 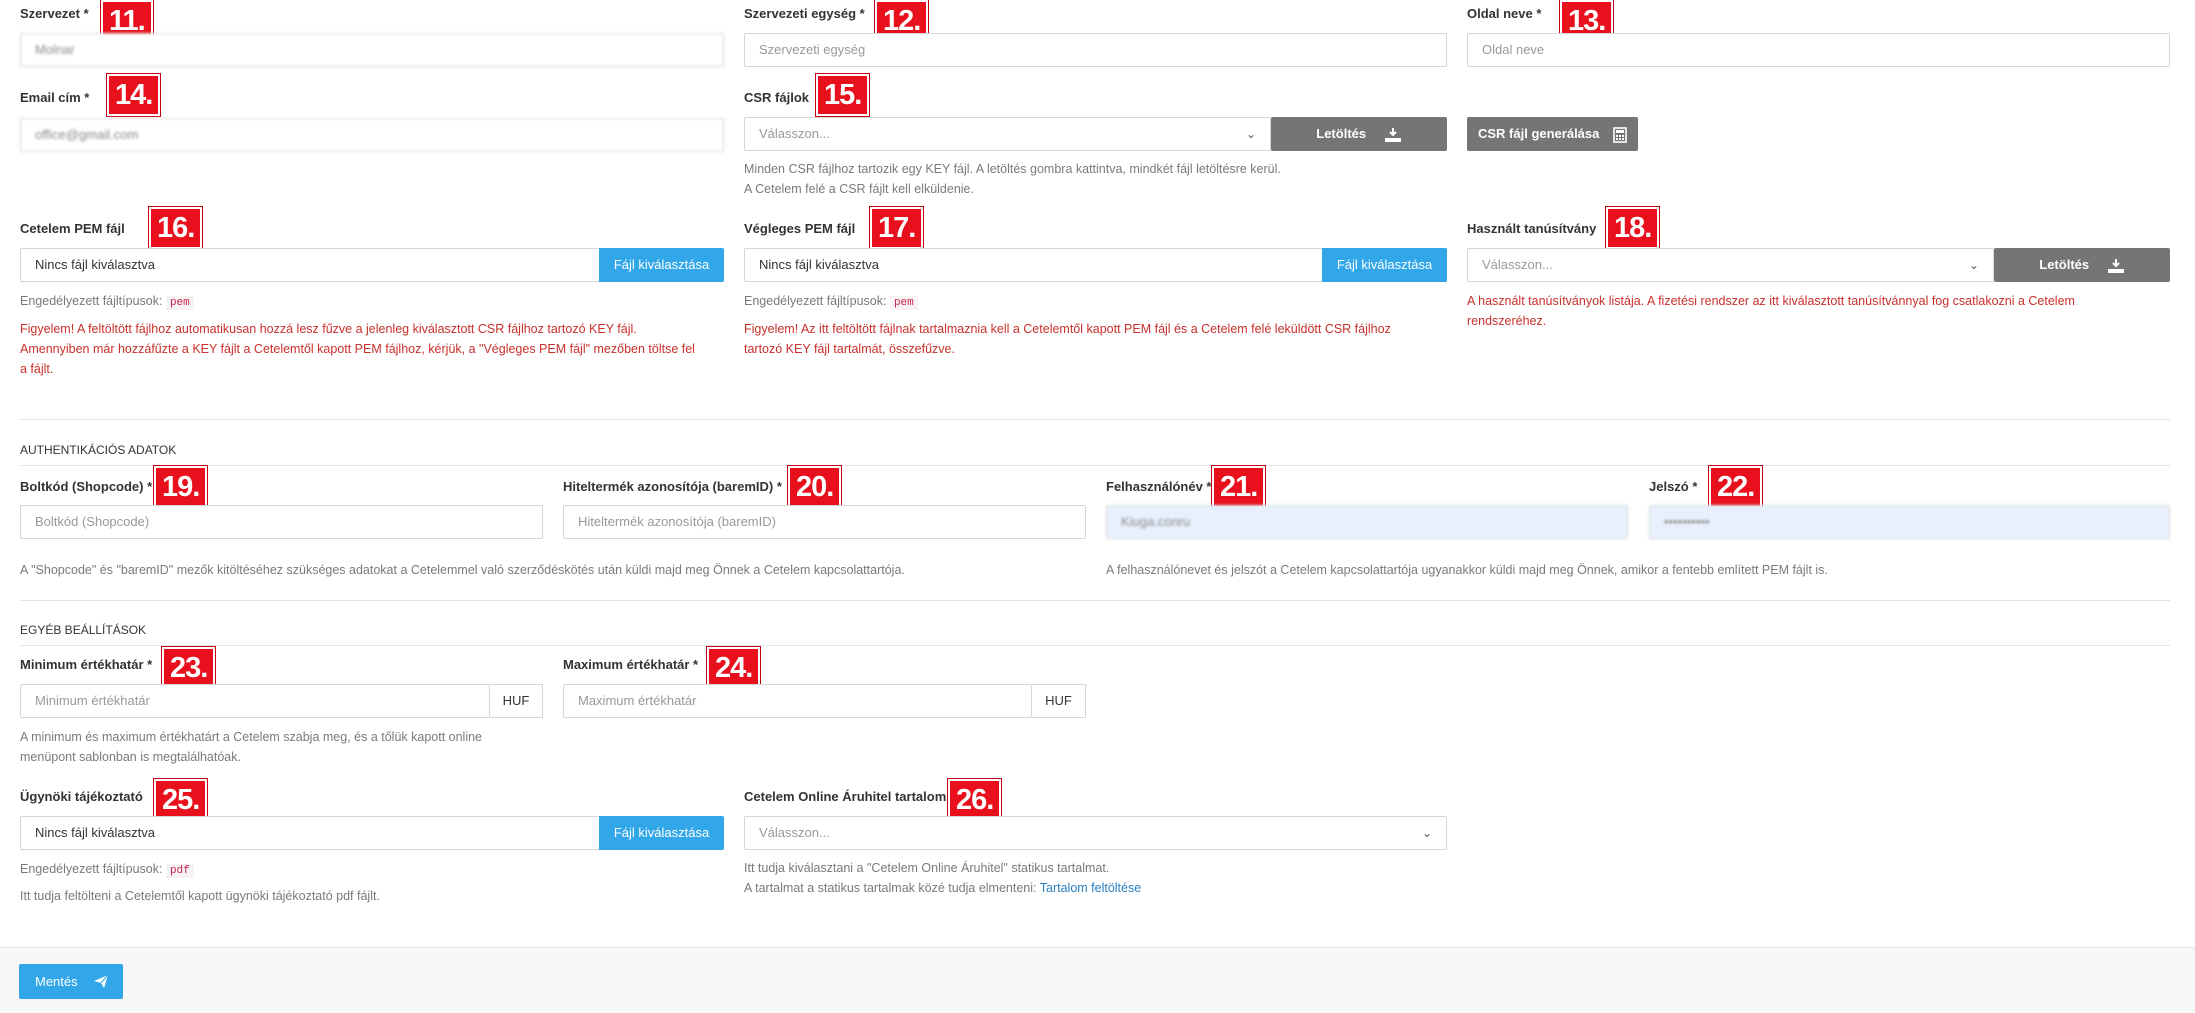 I want to click on minmax-help-2: menüpont sablonban is megtalálhatóak., so click(x=130, y=757).